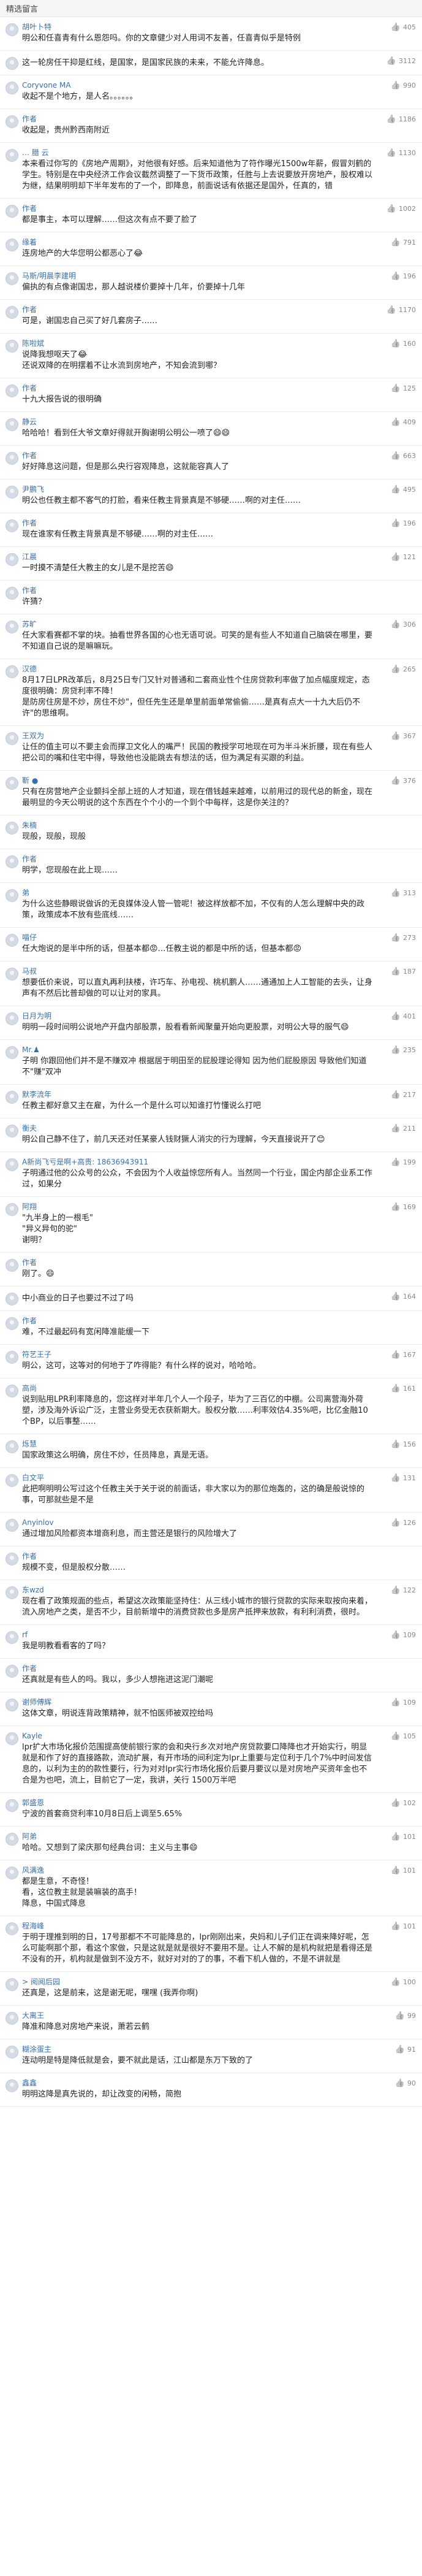  Describe the element at coordinates (403, 1095) in the screenshot. I see `like-button: 👍 217` at that location.